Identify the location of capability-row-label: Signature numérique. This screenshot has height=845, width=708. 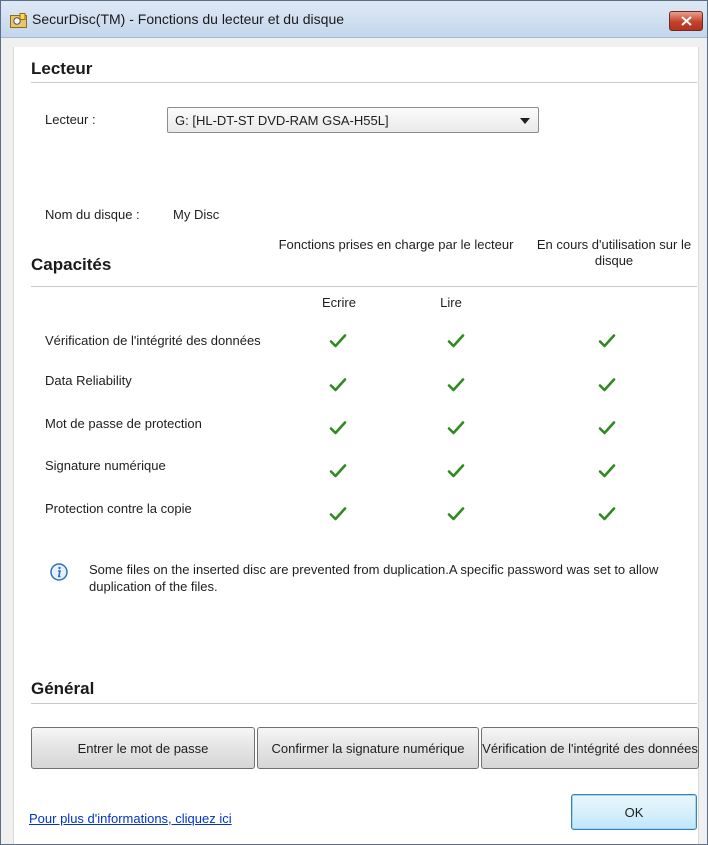
(105, 465).